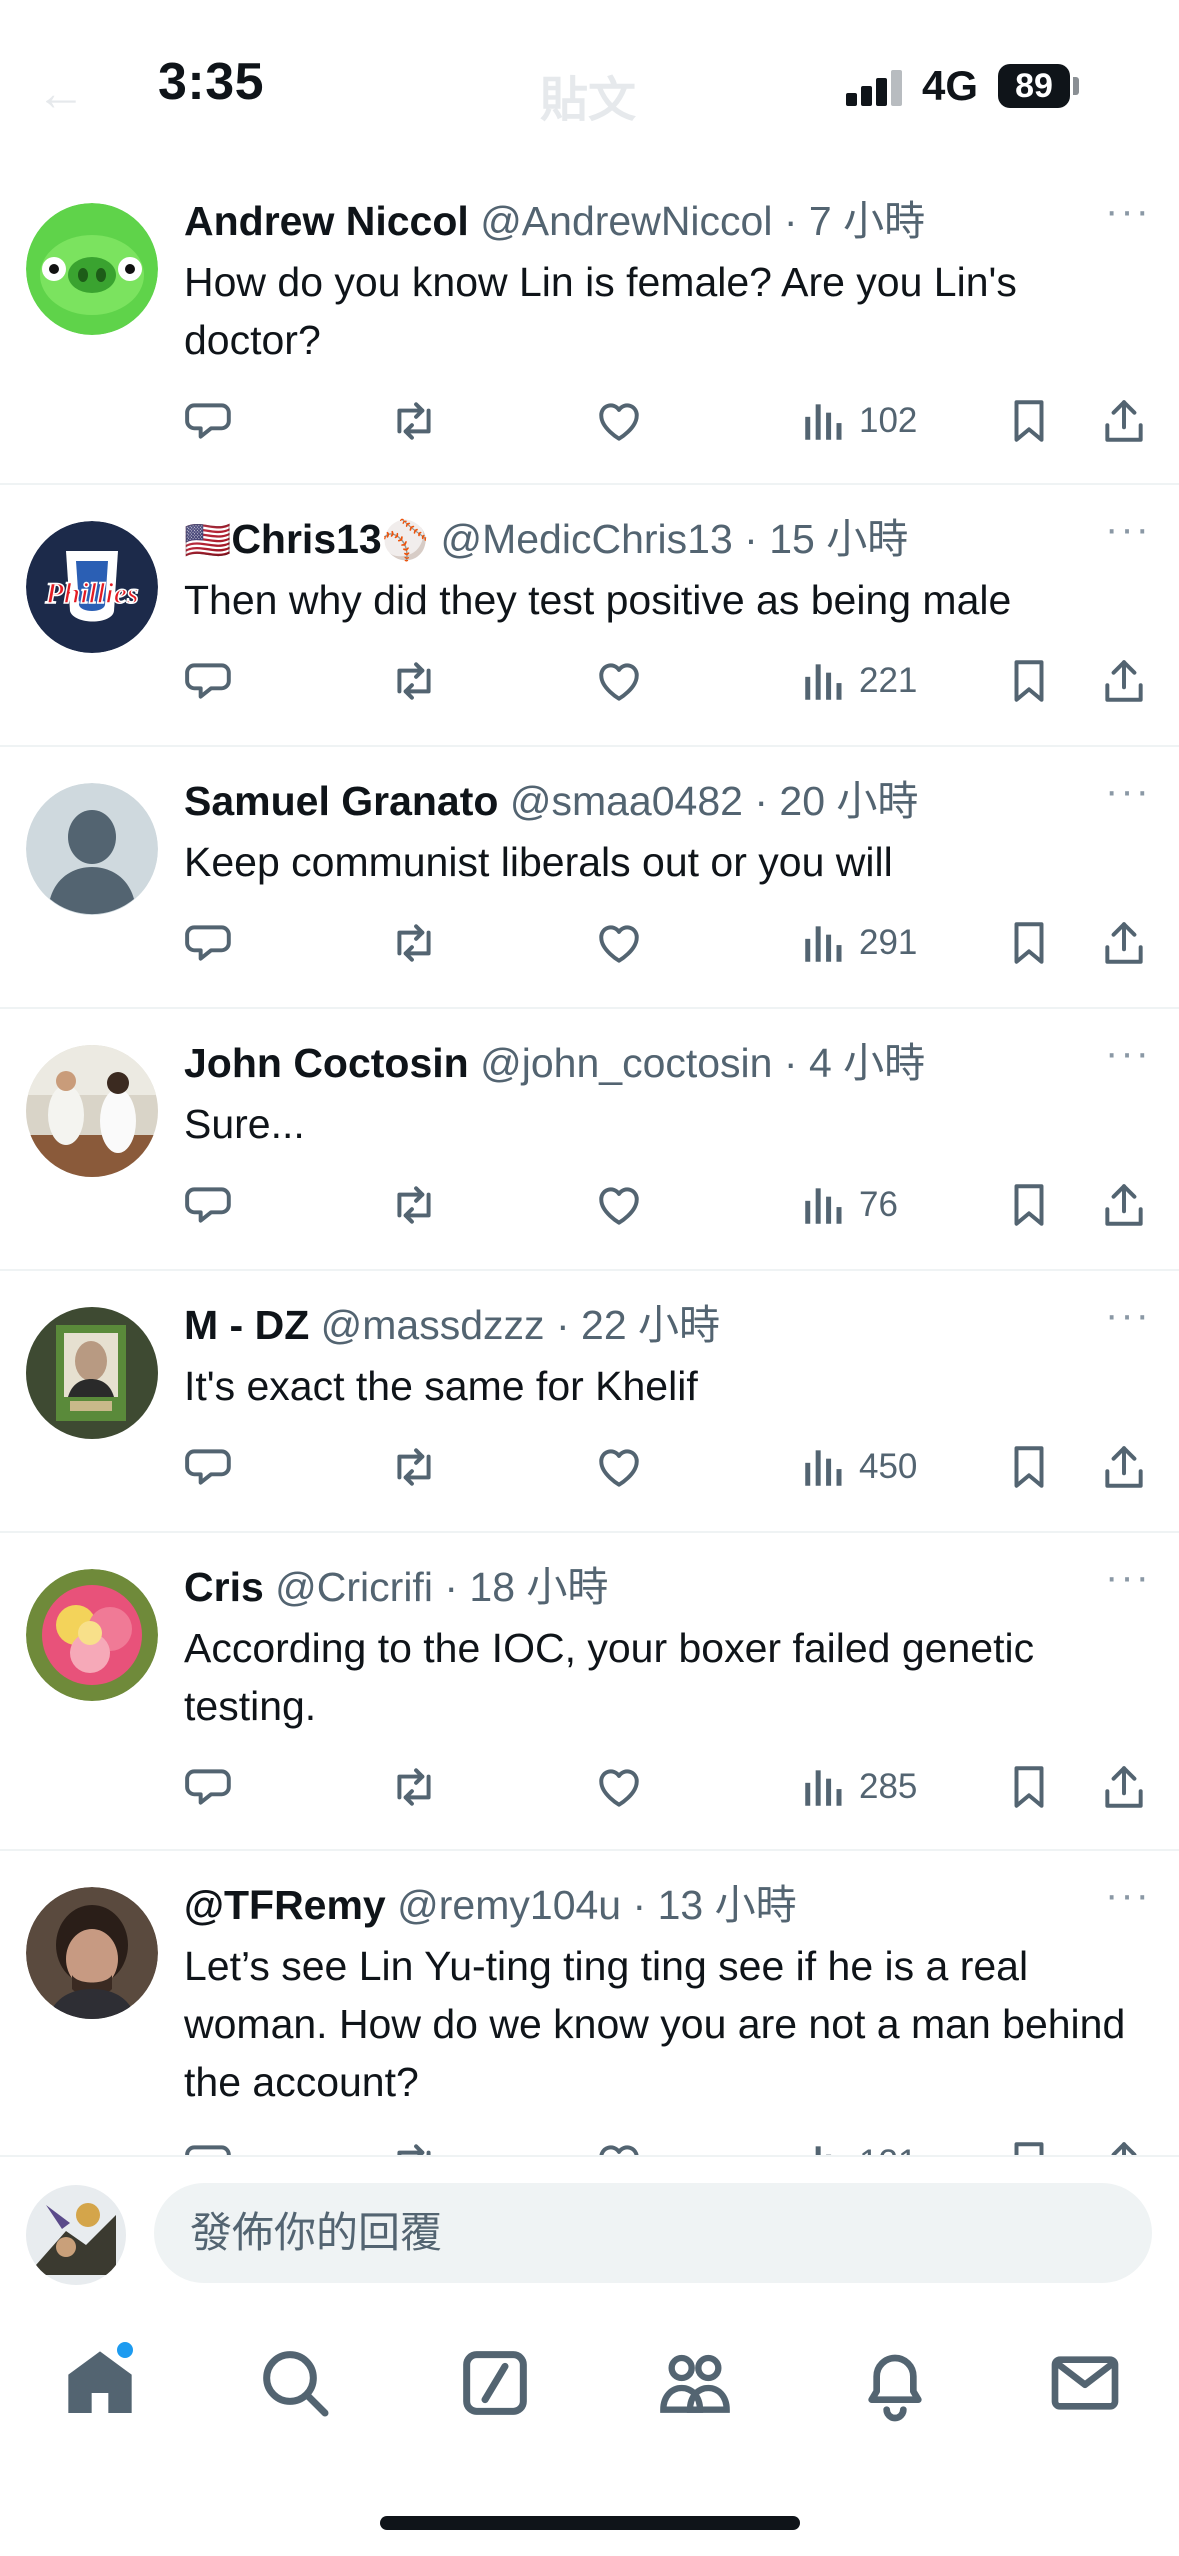  Describe the element at coordinates (867, 1063) in the screenshot. I see `reply-time: 4 小時` at that location.